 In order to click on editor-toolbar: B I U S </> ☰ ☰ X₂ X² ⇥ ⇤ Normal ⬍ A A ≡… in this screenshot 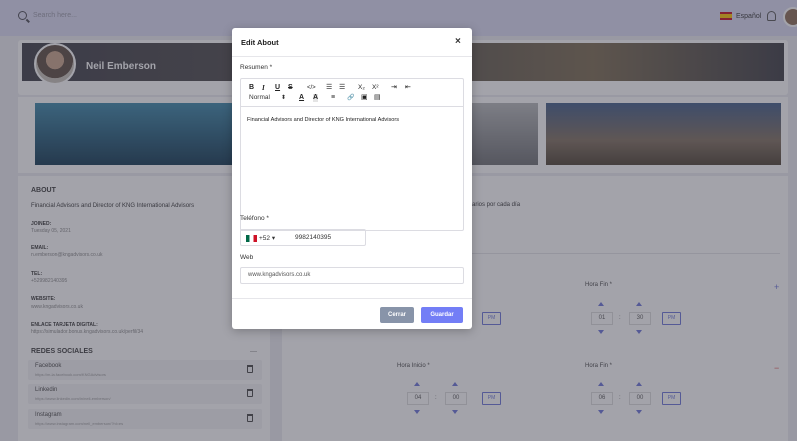, I will do `click(352, 93)`.